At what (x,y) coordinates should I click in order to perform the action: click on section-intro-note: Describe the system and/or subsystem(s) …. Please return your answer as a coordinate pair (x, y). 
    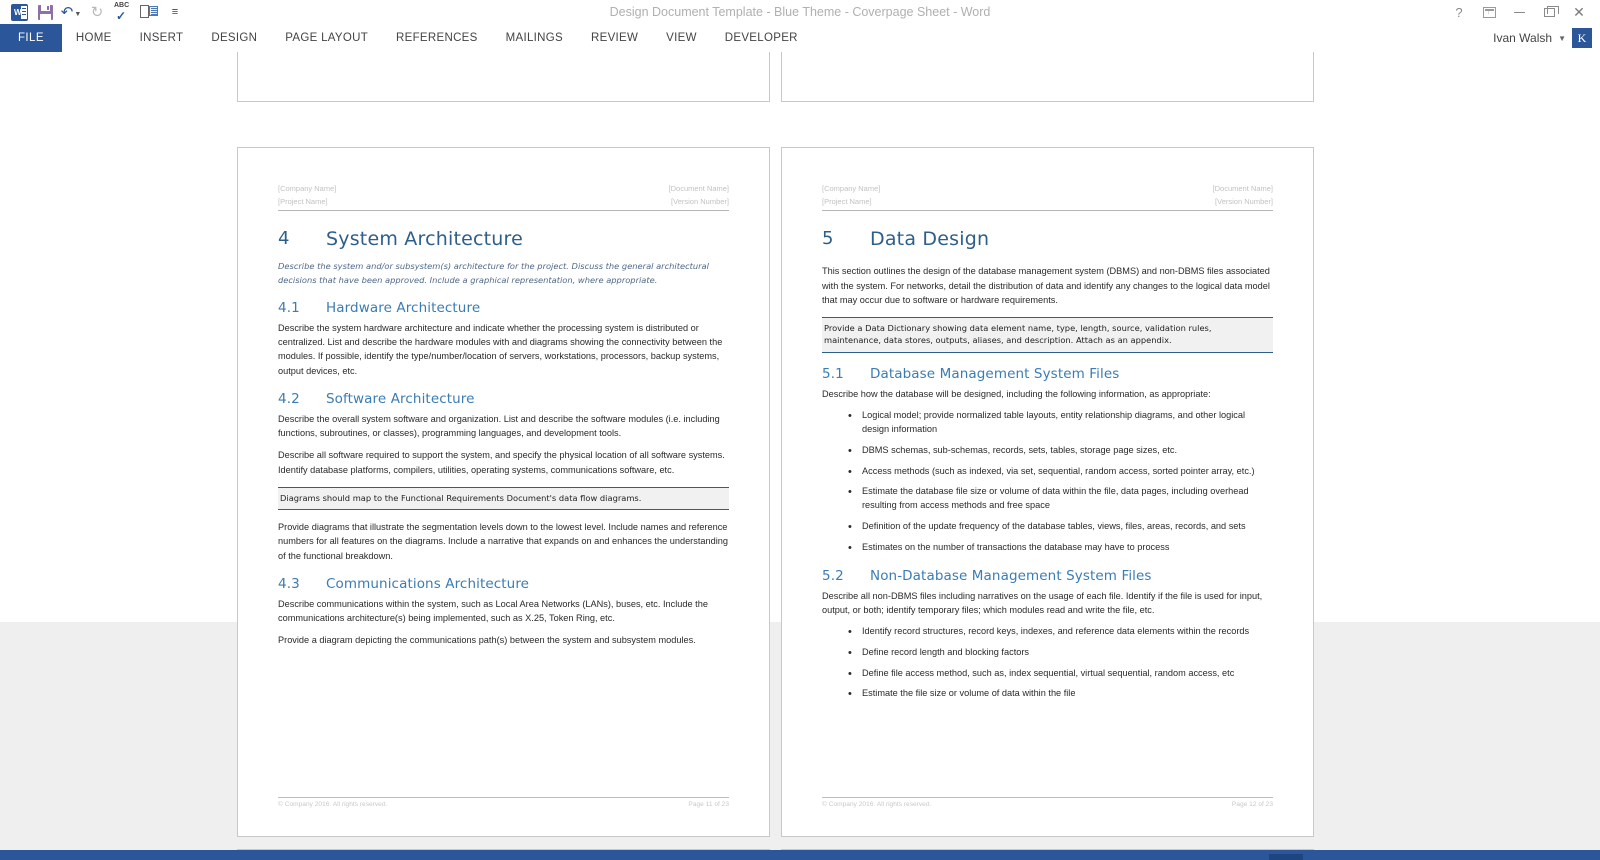
    Looking at the image, I should click on (493, 273).